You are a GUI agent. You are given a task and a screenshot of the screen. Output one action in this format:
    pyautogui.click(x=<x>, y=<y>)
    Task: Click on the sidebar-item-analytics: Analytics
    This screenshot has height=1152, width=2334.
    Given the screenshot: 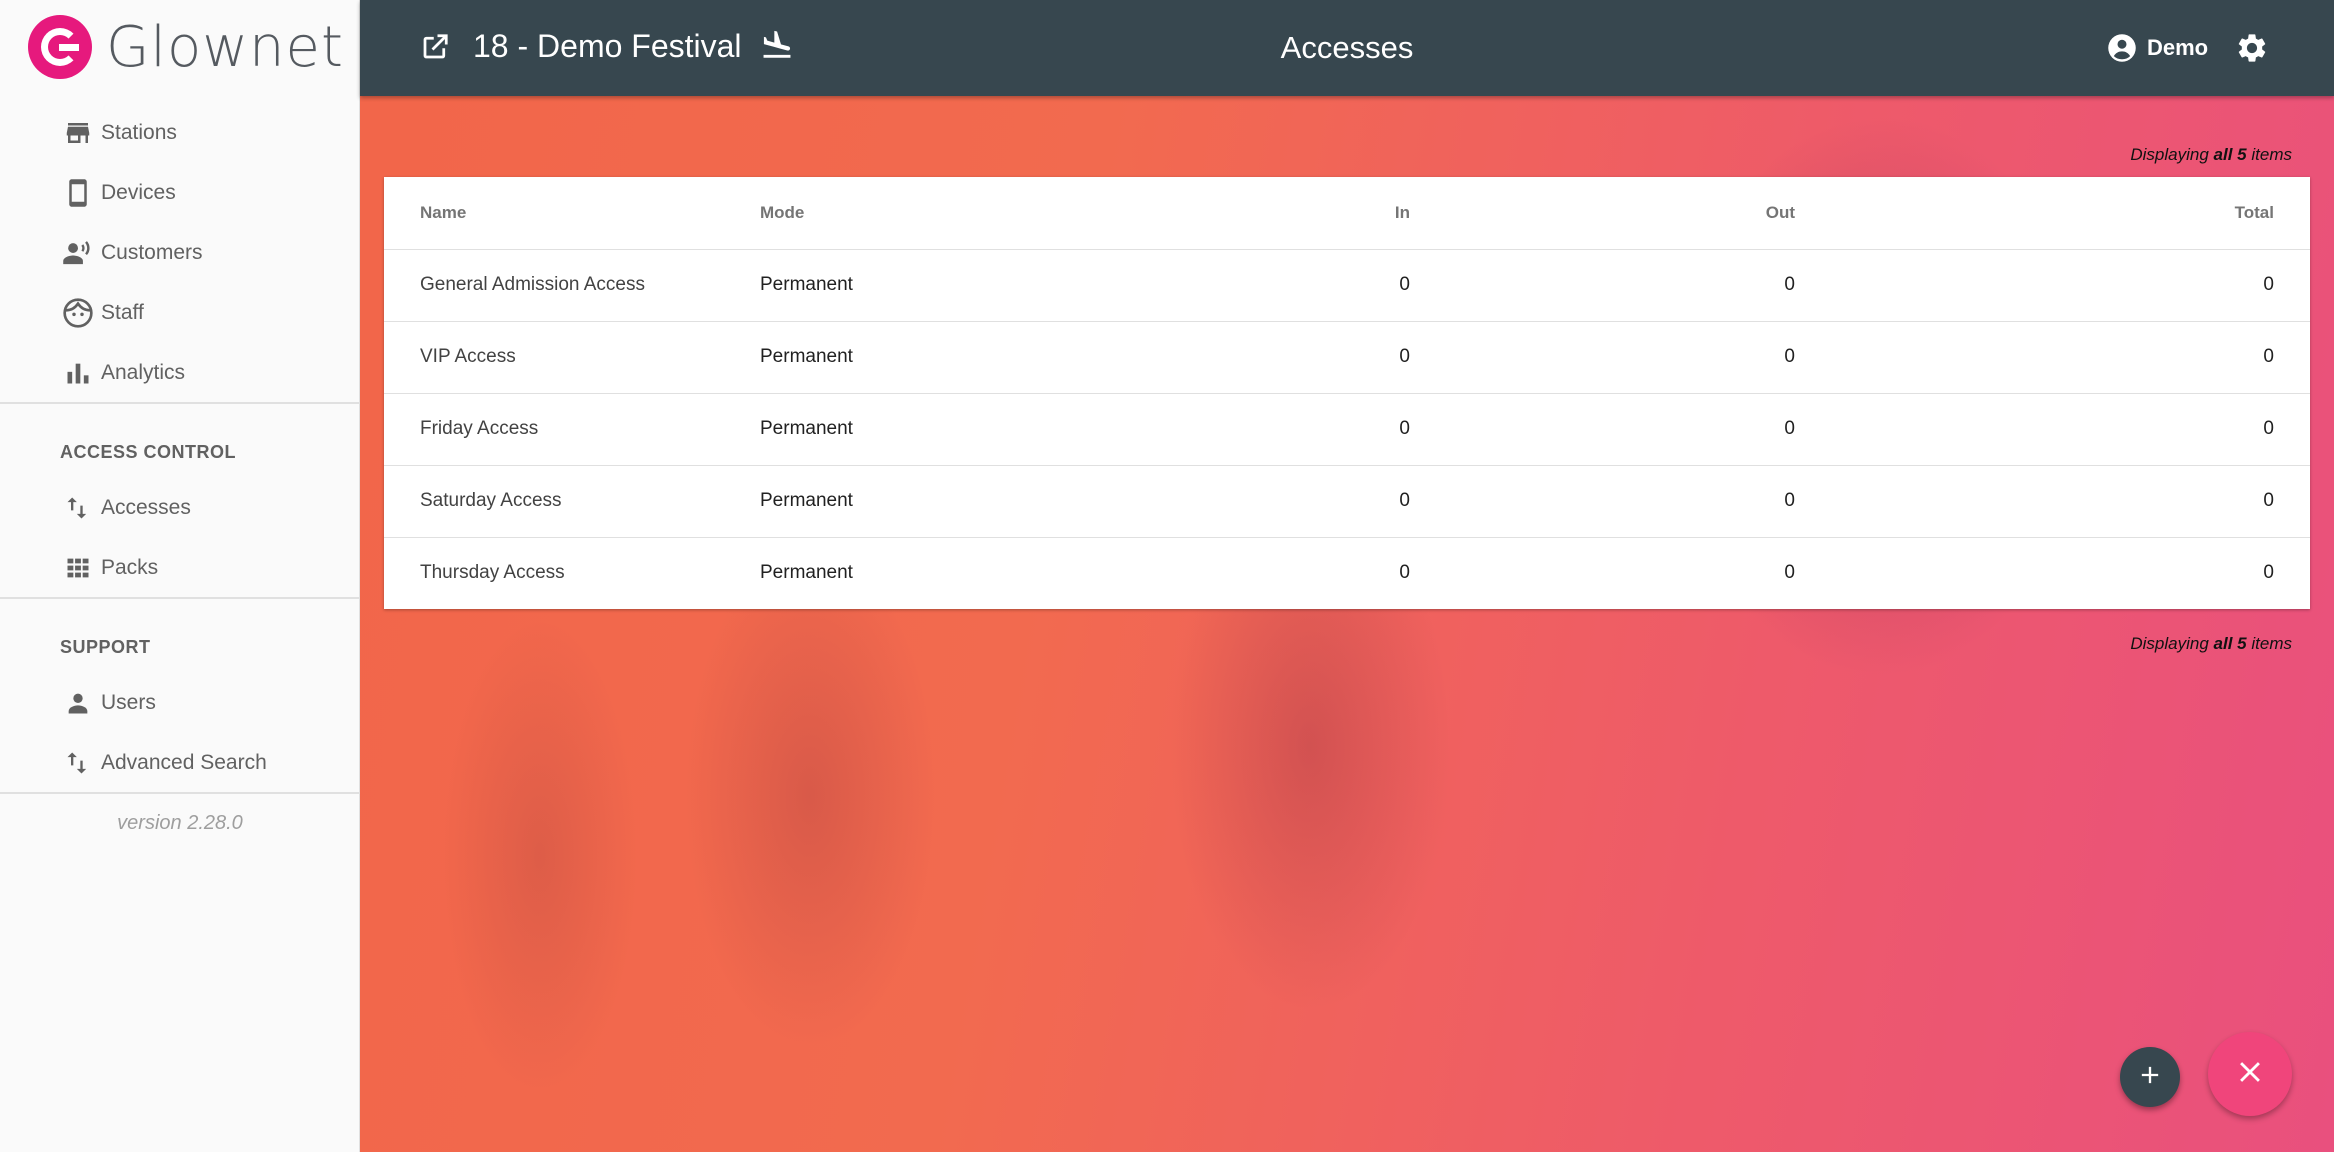 What is the action you would take?
    pyautogui.click(x=180, y=373)
    